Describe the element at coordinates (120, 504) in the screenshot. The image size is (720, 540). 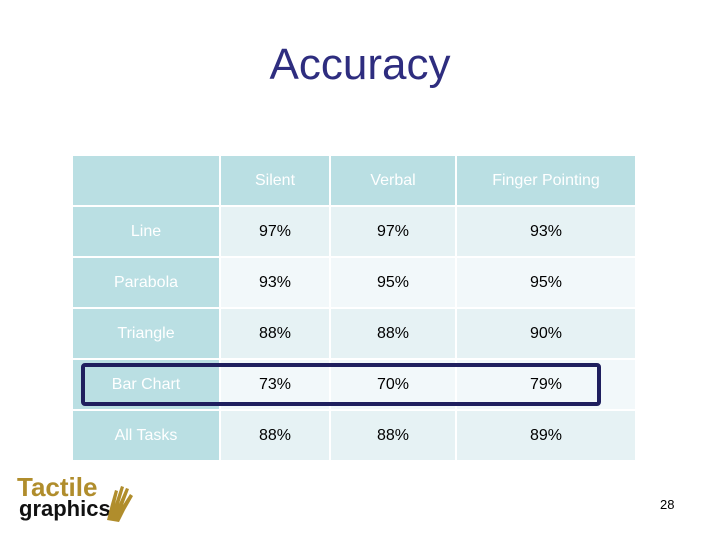
I see `hand-icon` at that location.